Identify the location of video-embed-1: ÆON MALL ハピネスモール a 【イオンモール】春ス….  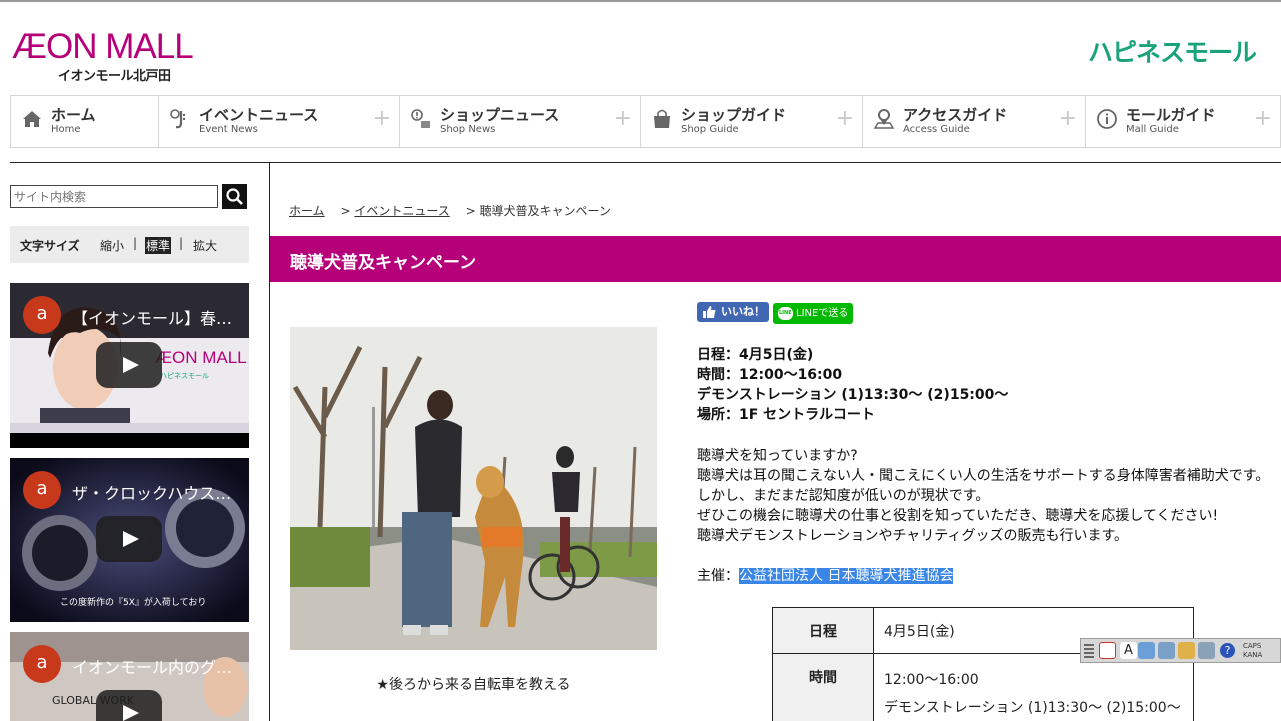
(129, 365).